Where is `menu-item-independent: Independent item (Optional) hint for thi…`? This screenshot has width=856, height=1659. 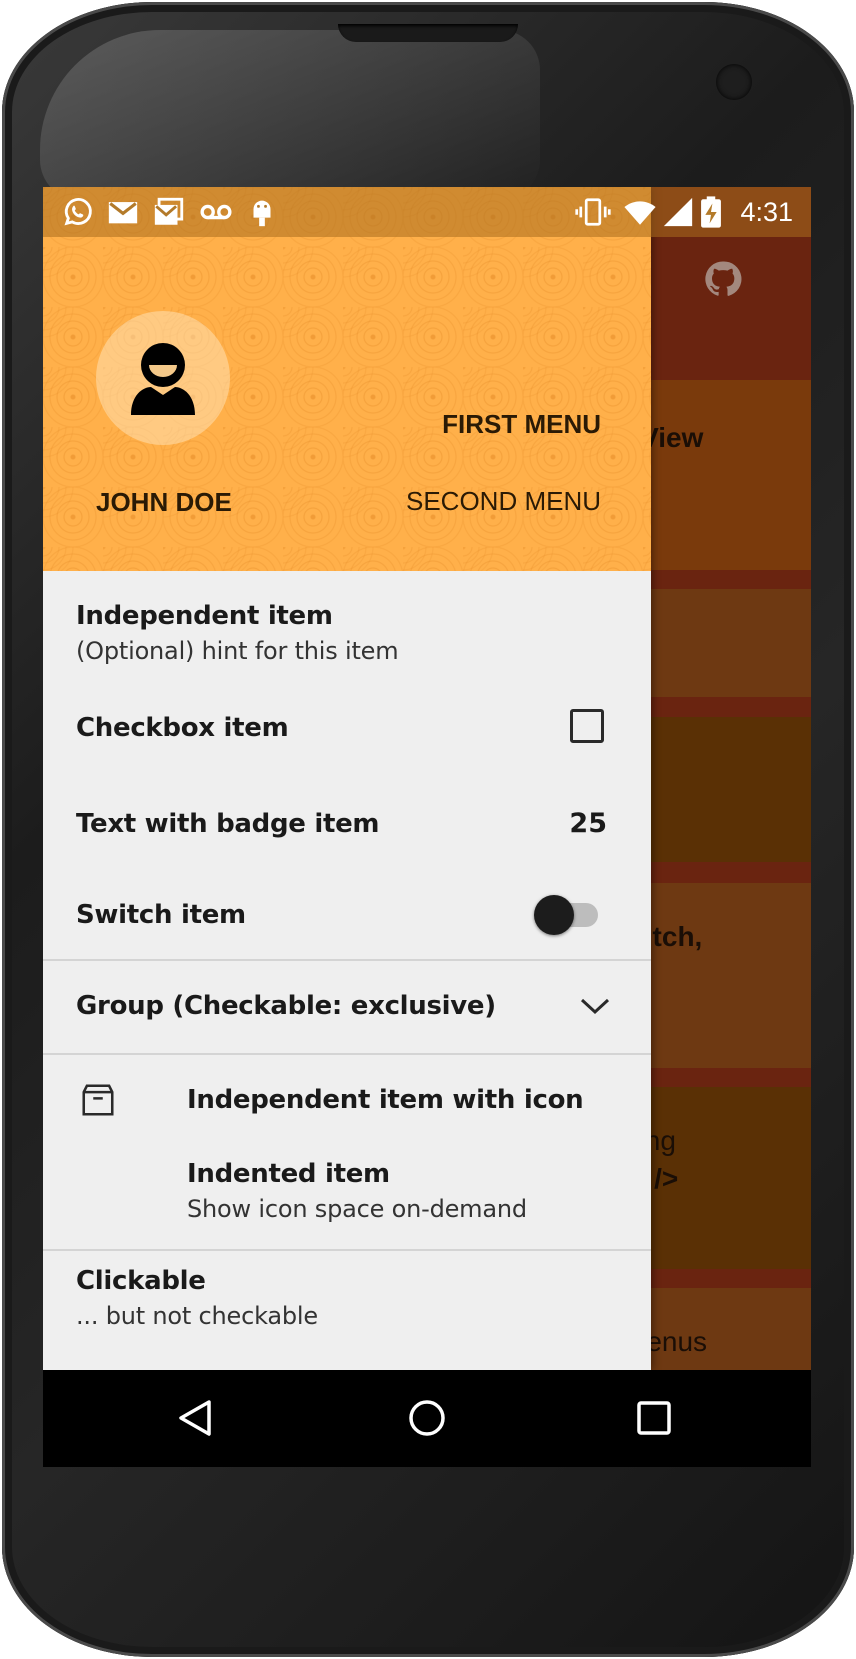 menu-item-independent: Independent item (Optional) hint for thi… is located at coordinates (347, 627).